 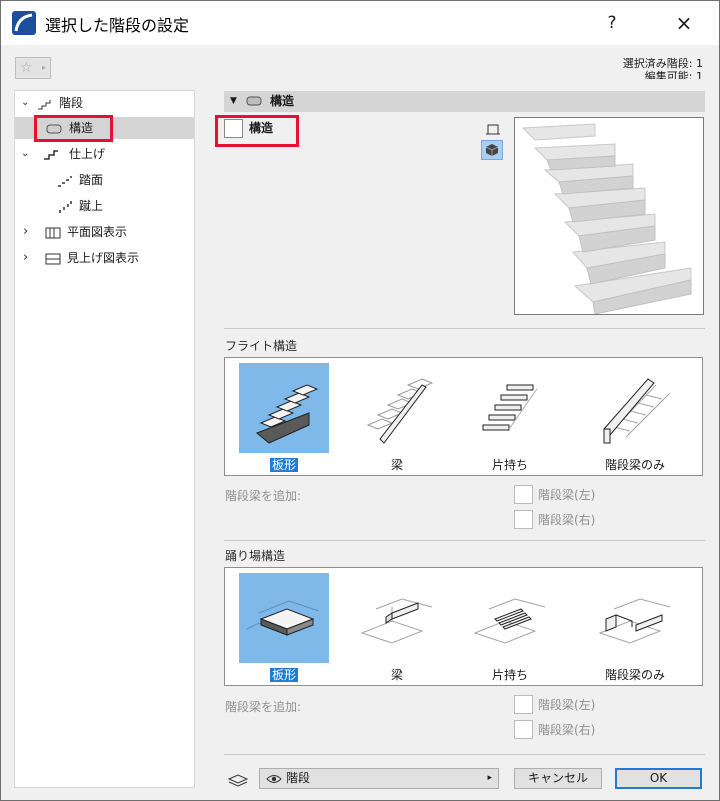 I want to click on flight-option-slab, so click(x=284, y=408).